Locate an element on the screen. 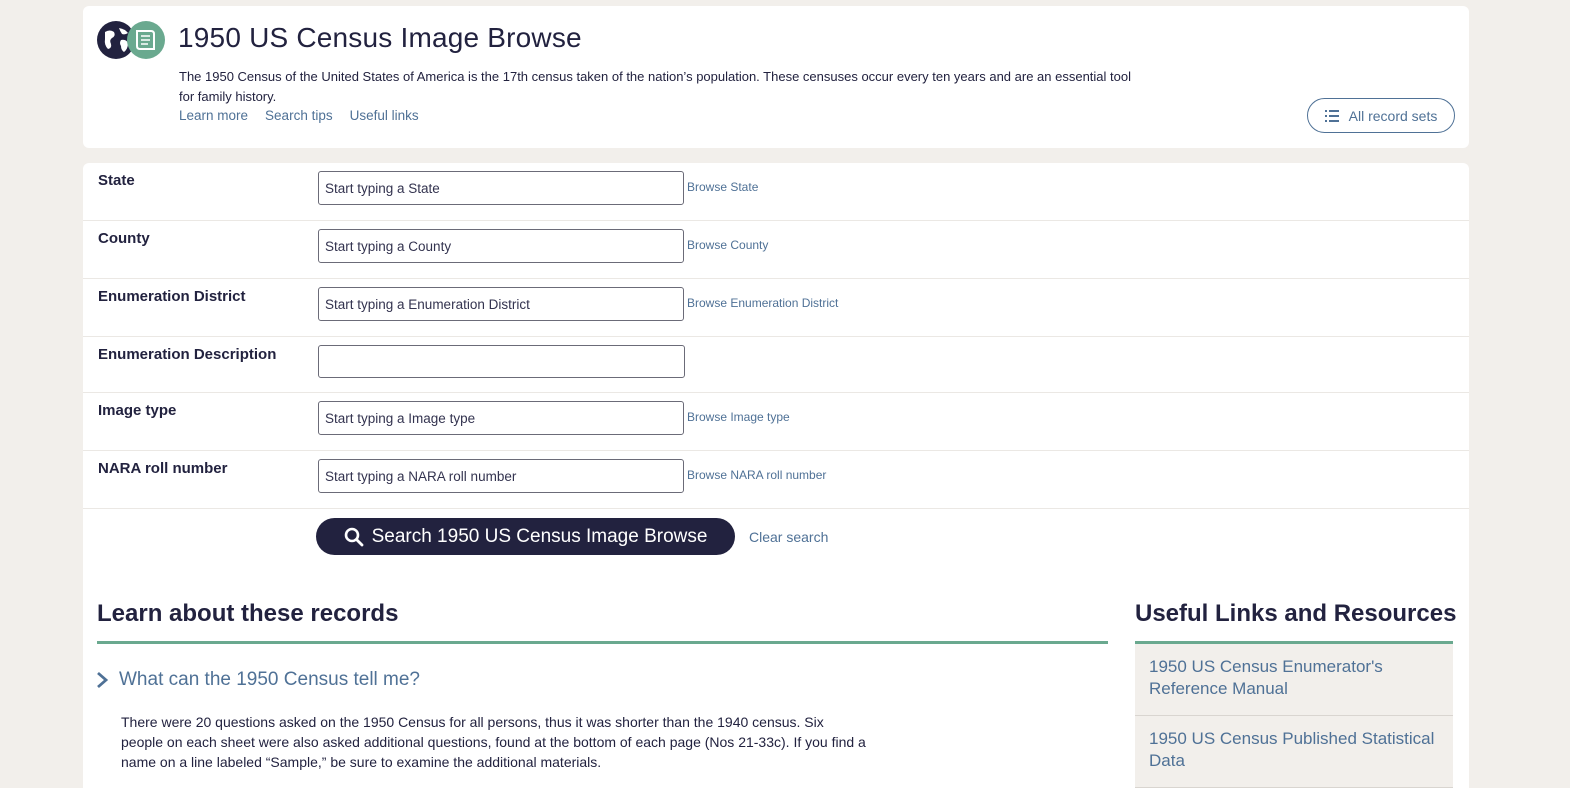  accordion-title: What can the 1950 Census tell me? is located at coordinates (270, 679).